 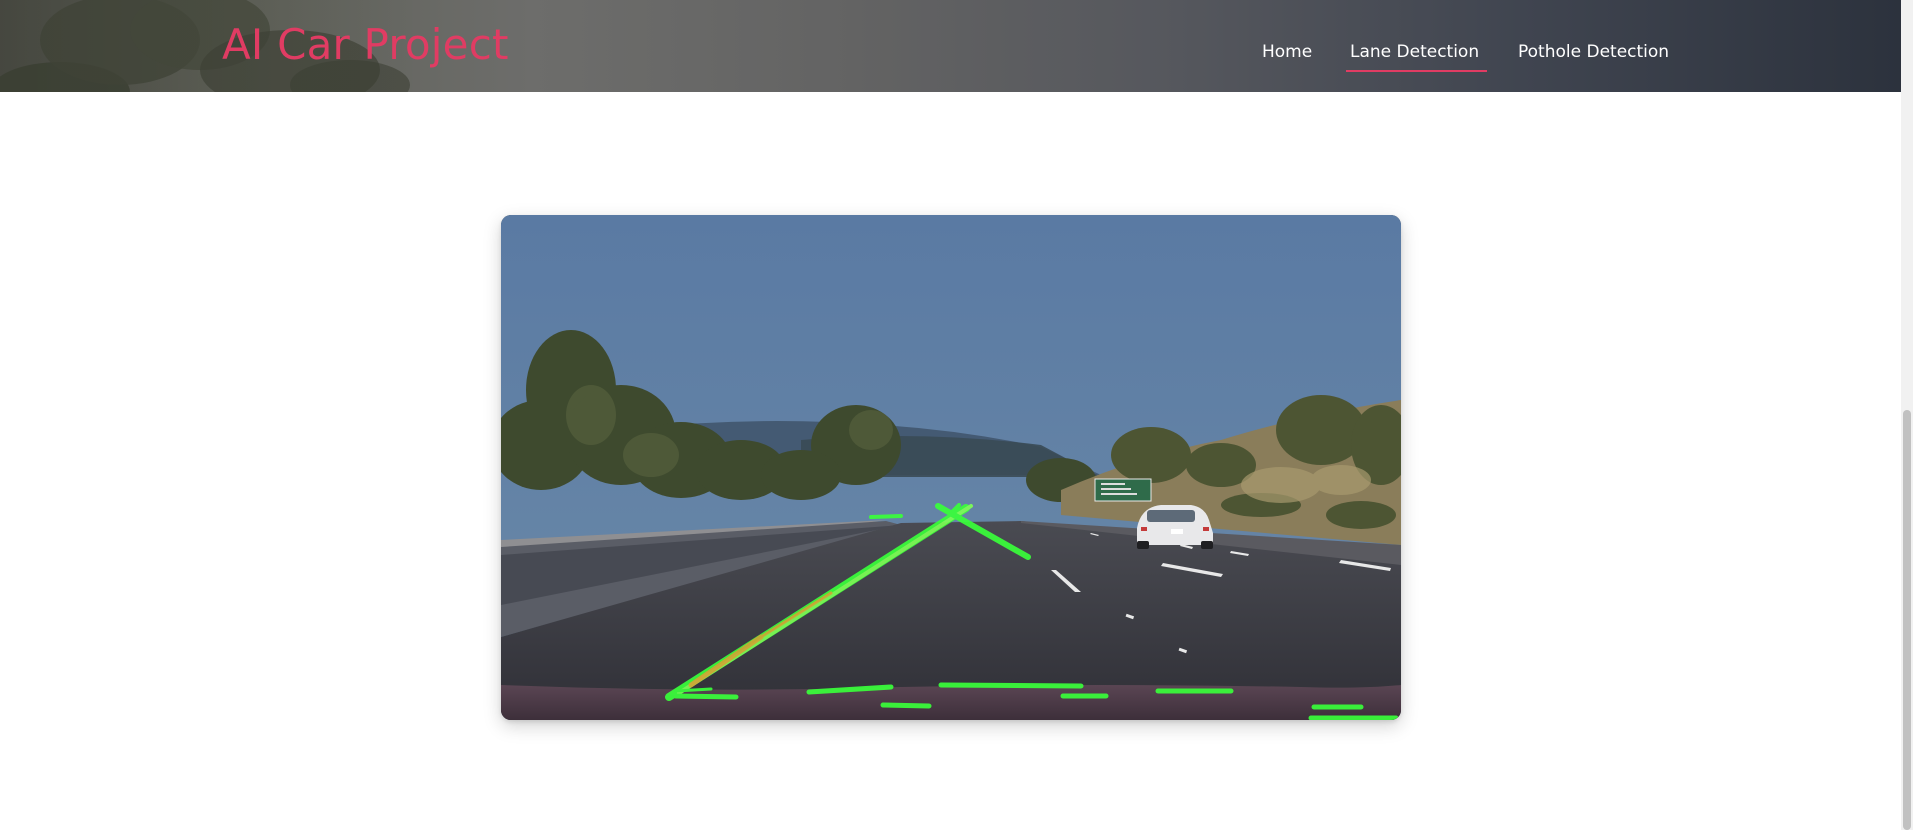 I want to click on nav-home-link: Home, so click(x=1287, y=52).